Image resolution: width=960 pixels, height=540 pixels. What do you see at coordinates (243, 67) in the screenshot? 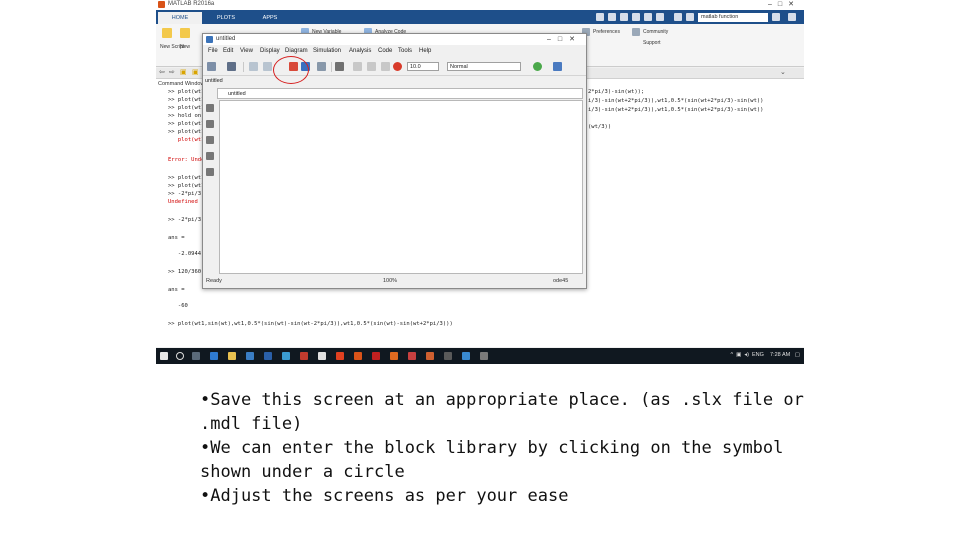
I see `toolbar-separator` at bounding box center [243, 67].